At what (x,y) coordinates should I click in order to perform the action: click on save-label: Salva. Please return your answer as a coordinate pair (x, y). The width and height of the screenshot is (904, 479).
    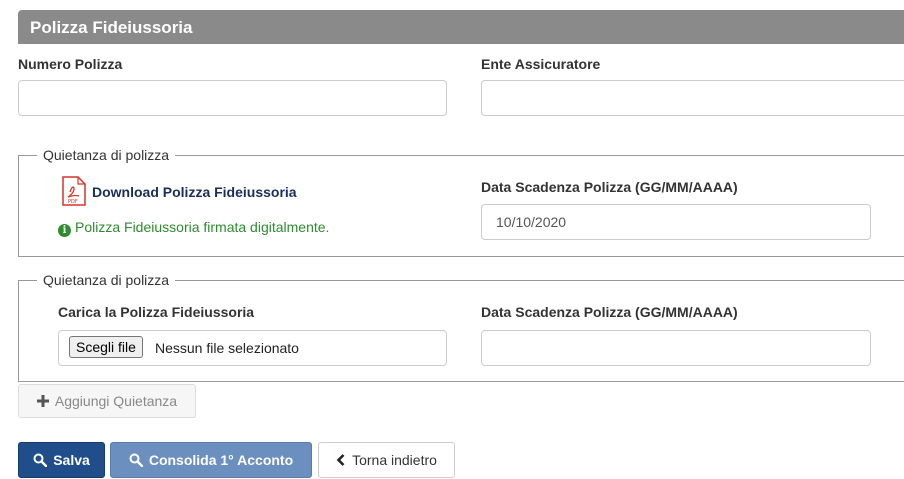
    Looking at the image, I should click on (71, 460).